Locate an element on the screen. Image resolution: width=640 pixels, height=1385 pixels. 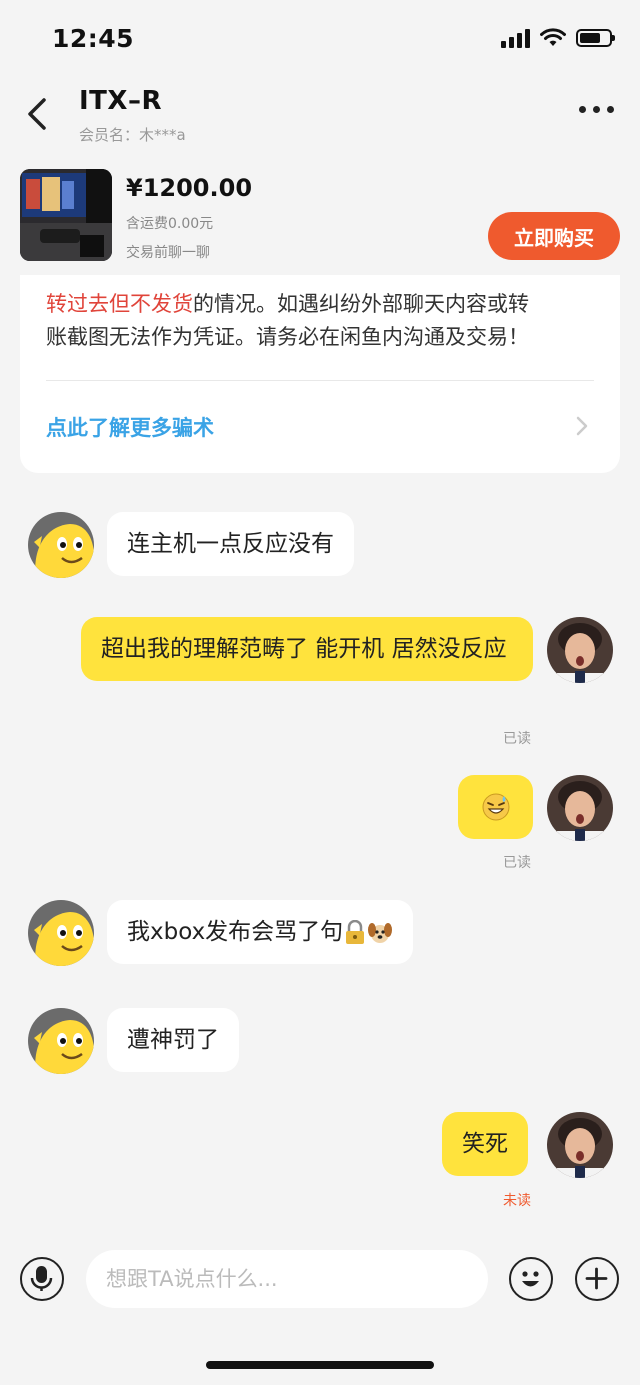
chat-title: ITX–R is located at coordinates (120, 101).